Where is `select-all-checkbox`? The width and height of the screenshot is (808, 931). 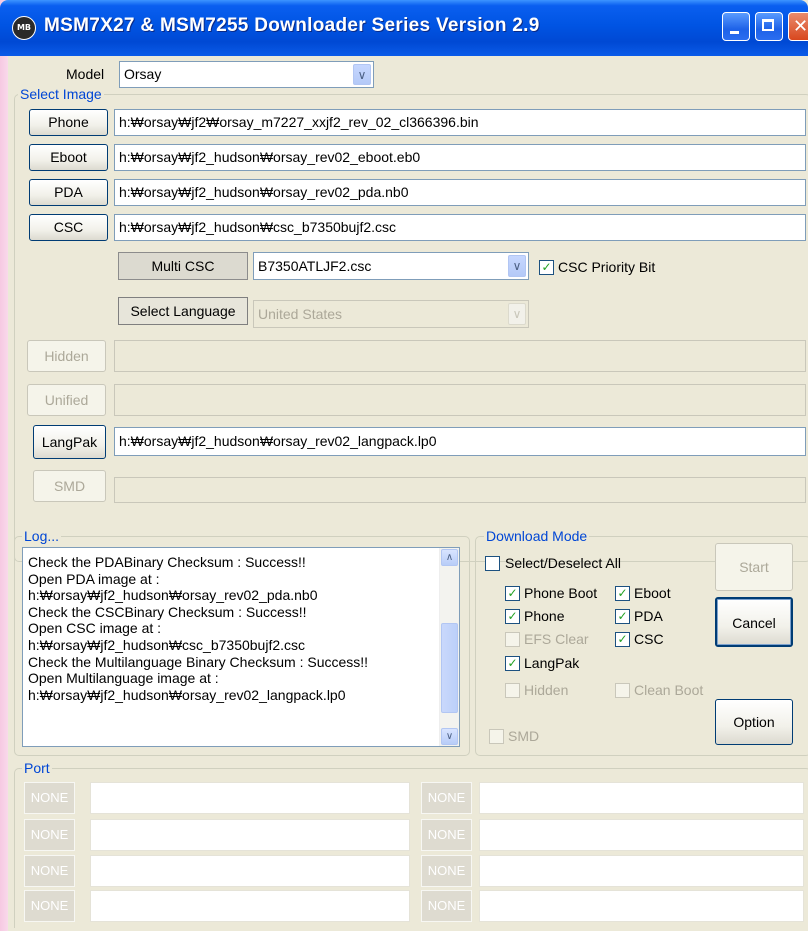
select-all-checkbox is located at coordinates (492, 563).